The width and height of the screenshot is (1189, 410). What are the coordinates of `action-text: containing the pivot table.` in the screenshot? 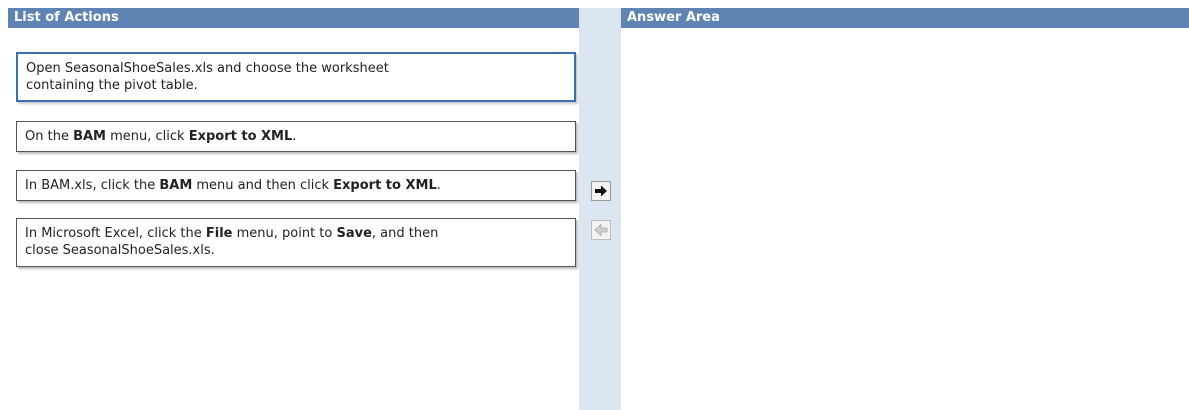 It's located at (112, 85).